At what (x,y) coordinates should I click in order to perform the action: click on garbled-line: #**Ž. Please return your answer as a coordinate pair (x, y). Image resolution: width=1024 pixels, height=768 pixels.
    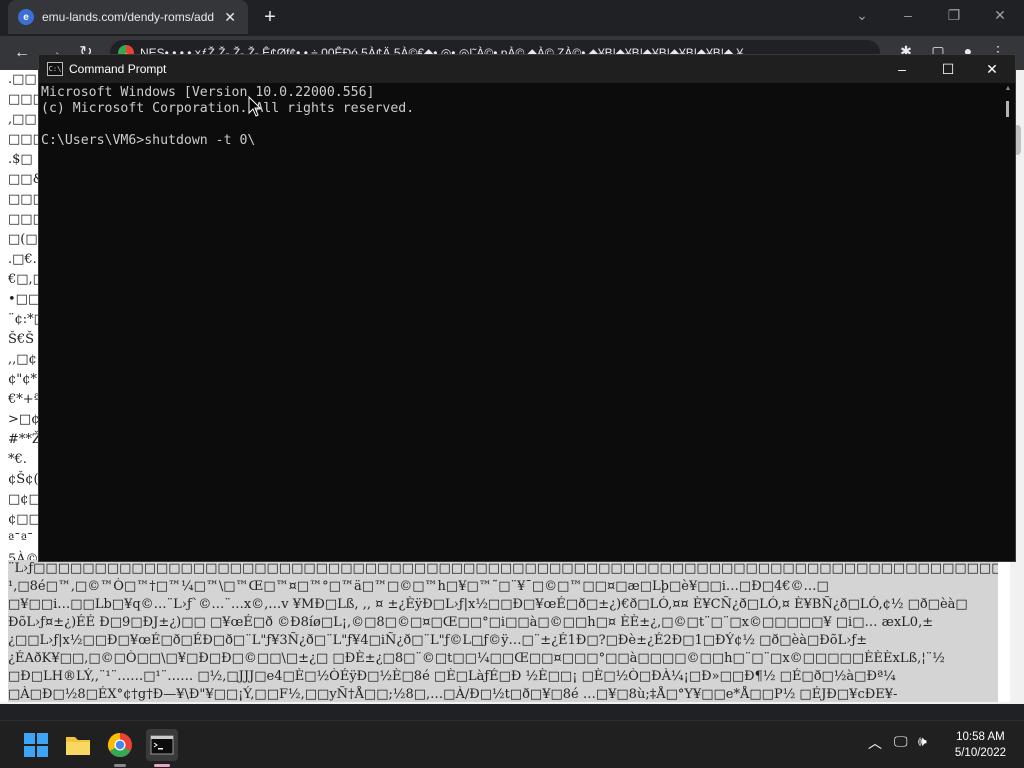
    Looking at the image, I should click on (24, 439).